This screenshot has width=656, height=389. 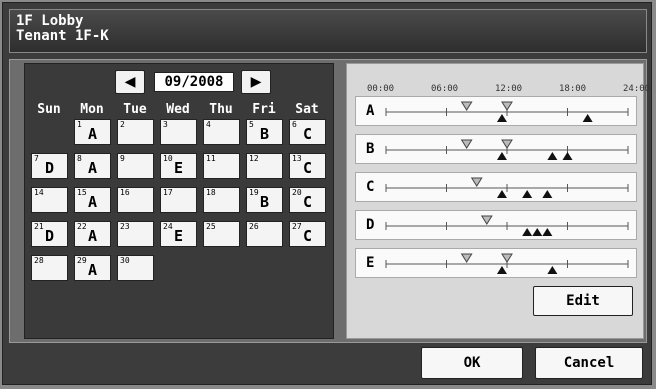 What do you see at coordinates (125, 192) in the screenshot?
I see `day-number: 16` at bounding box center [125, 192].